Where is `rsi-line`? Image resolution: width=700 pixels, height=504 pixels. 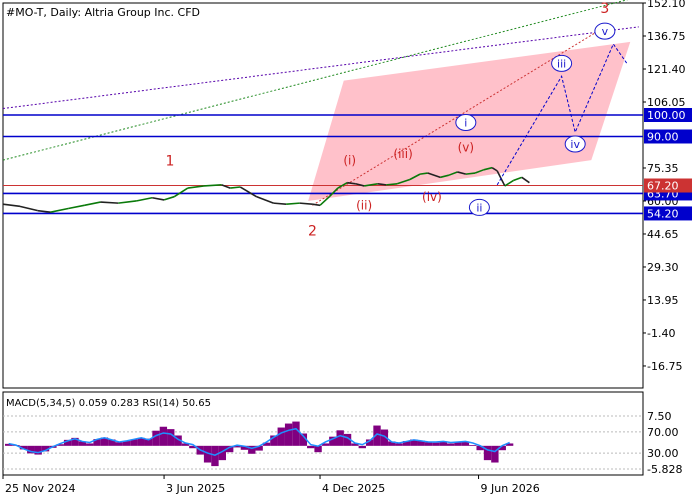 rsi-line is located at coordinates (259, 442).